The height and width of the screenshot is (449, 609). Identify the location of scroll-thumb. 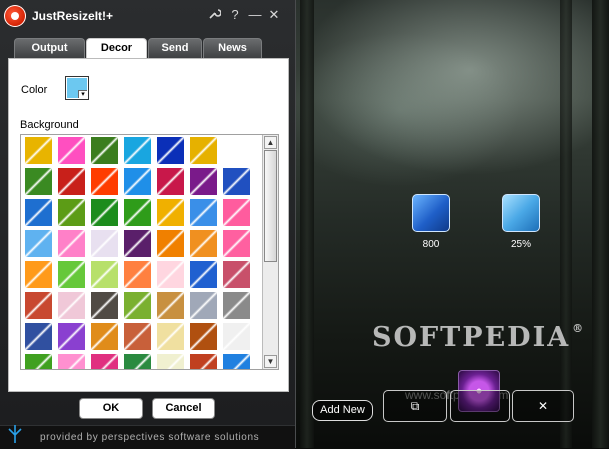
(270, 206).